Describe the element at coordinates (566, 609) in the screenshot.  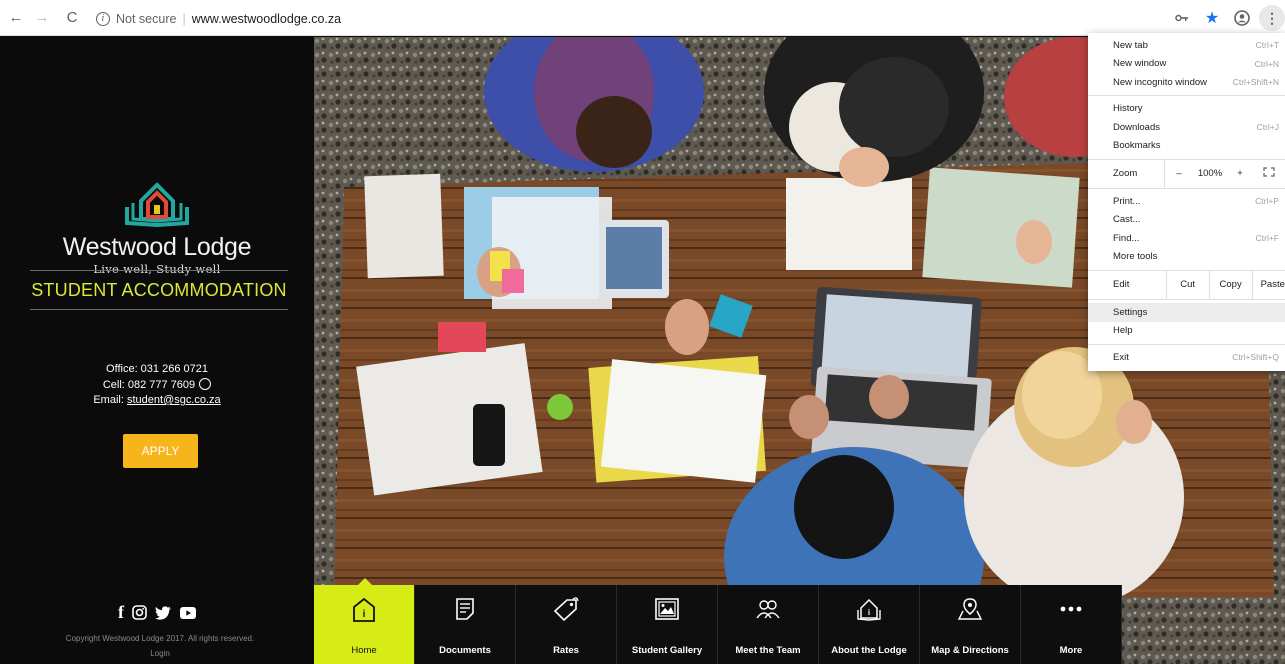
I see `price-tag-icon` at that location.